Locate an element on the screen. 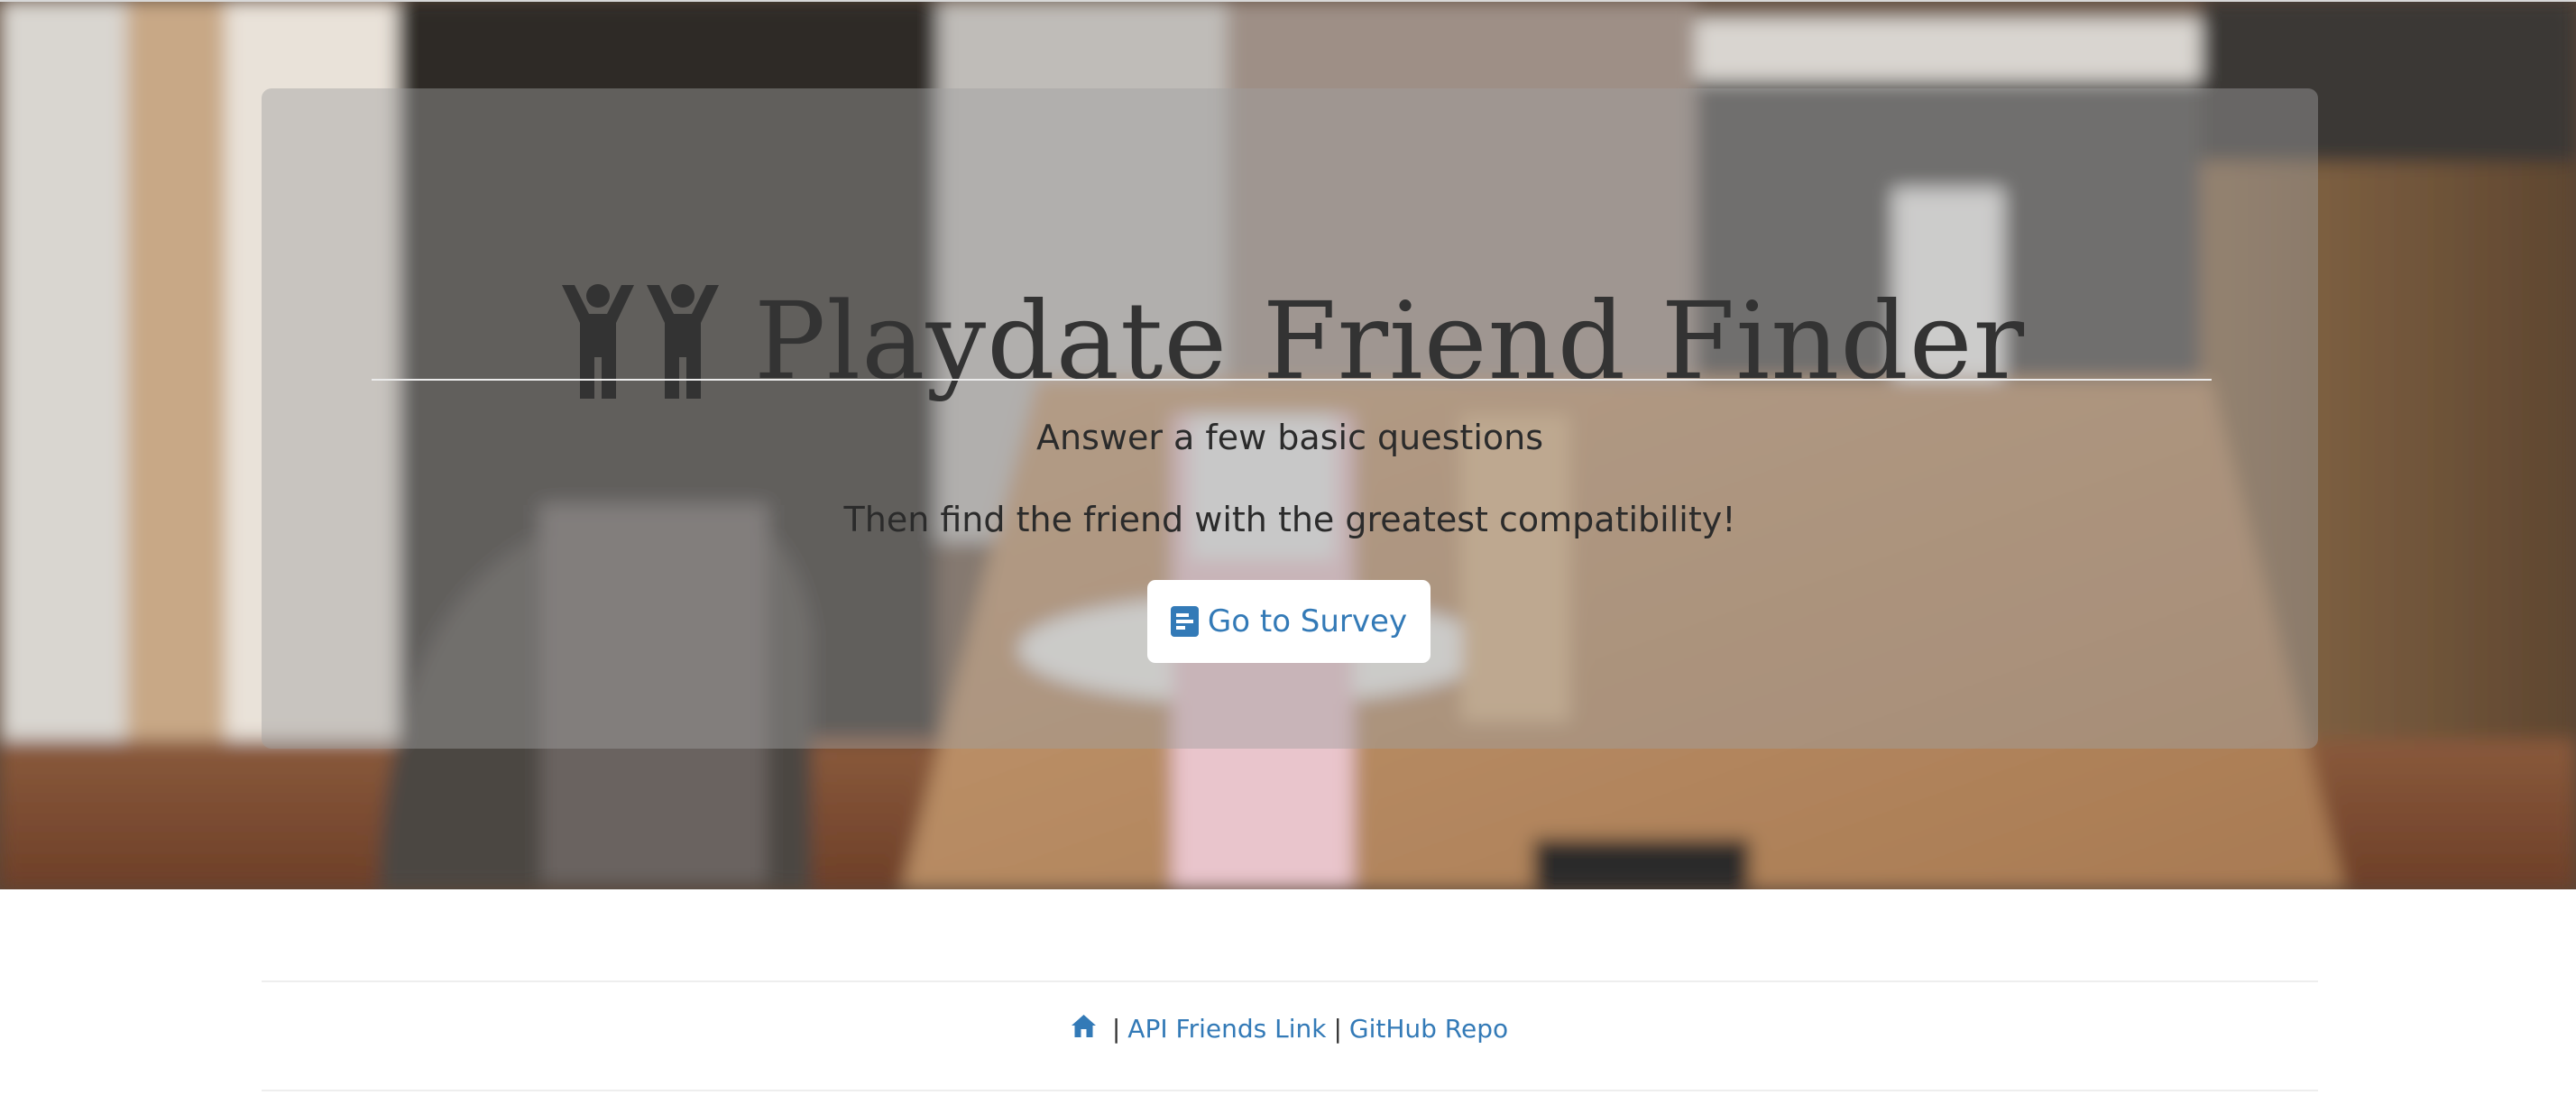 This screenshot has height=1095, width=2576. kids-icon is located at coordinates (640, 341).